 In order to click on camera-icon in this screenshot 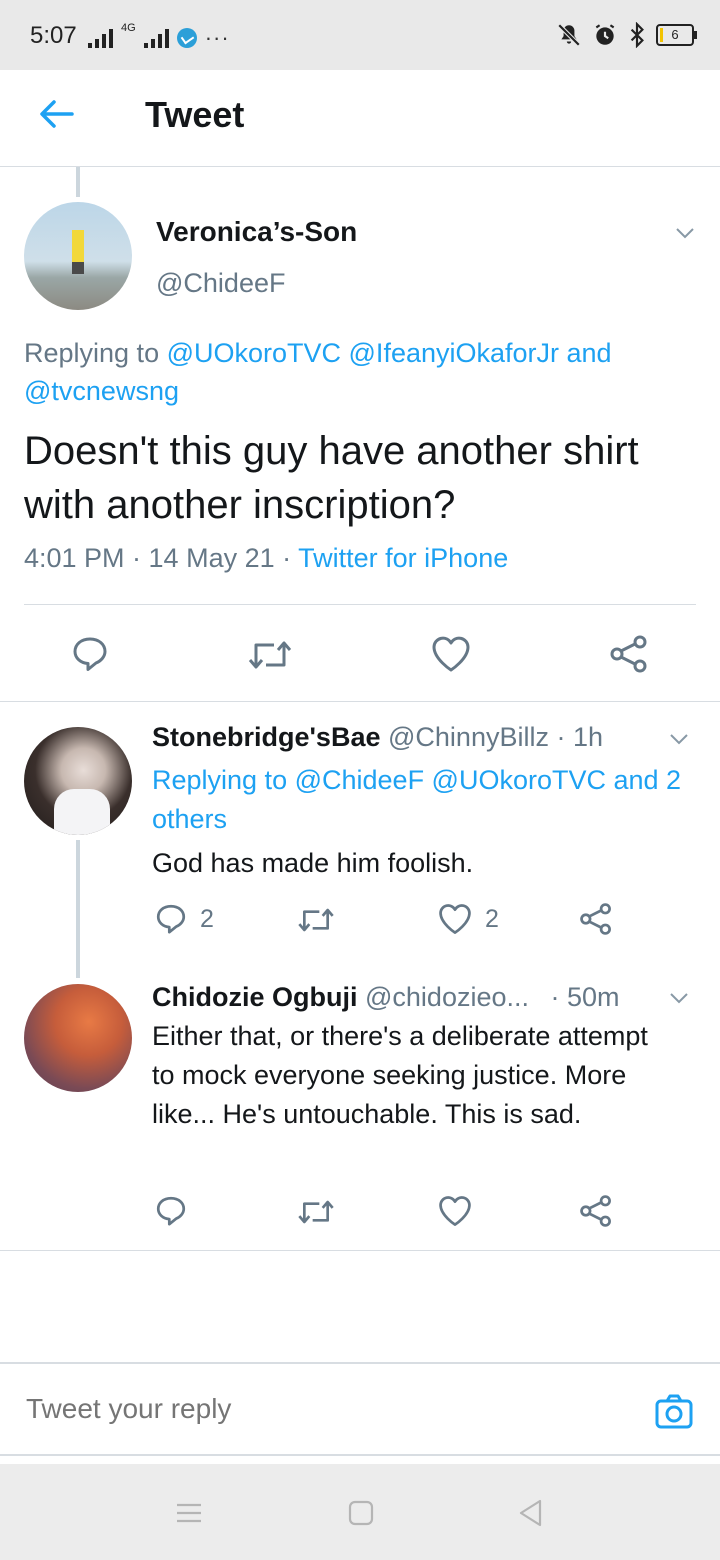, I will do `click(674, 1412)`.